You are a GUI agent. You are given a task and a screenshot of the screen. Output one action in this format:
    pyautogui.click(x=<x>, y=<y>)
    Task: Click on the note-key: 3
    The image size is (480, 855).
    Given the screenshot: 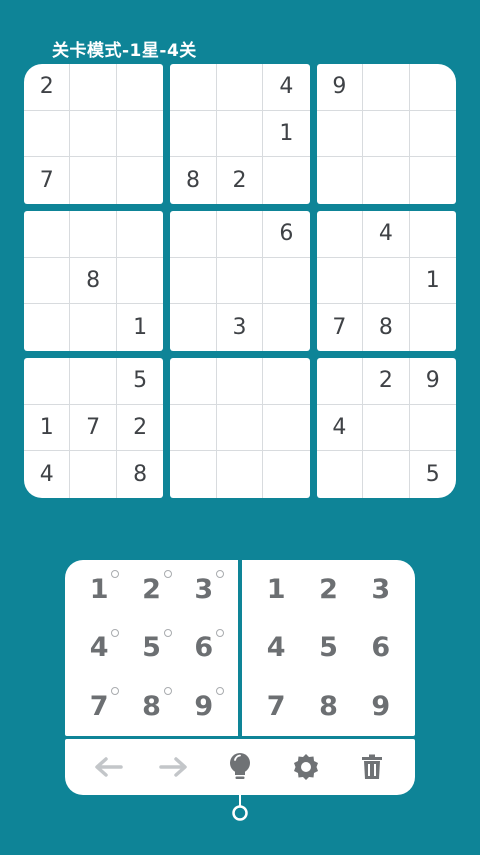 What is the action you would take?
    pyautogui.click(x=204, y=589)
    